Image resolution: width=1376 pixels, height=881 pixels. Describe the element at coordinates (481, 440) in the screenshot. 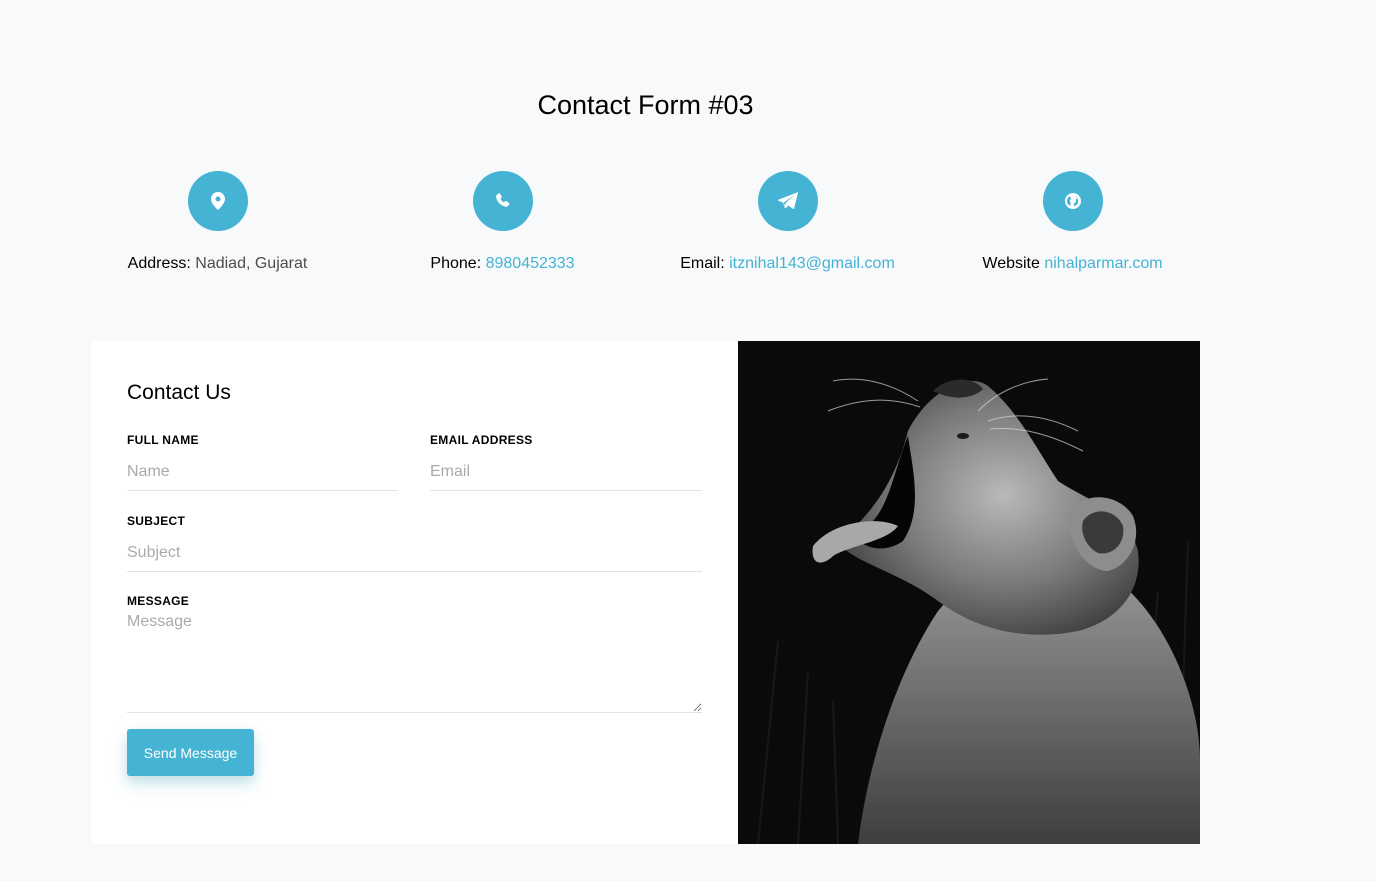

I see `email-label: EMAIL ADDRESS` at that location.